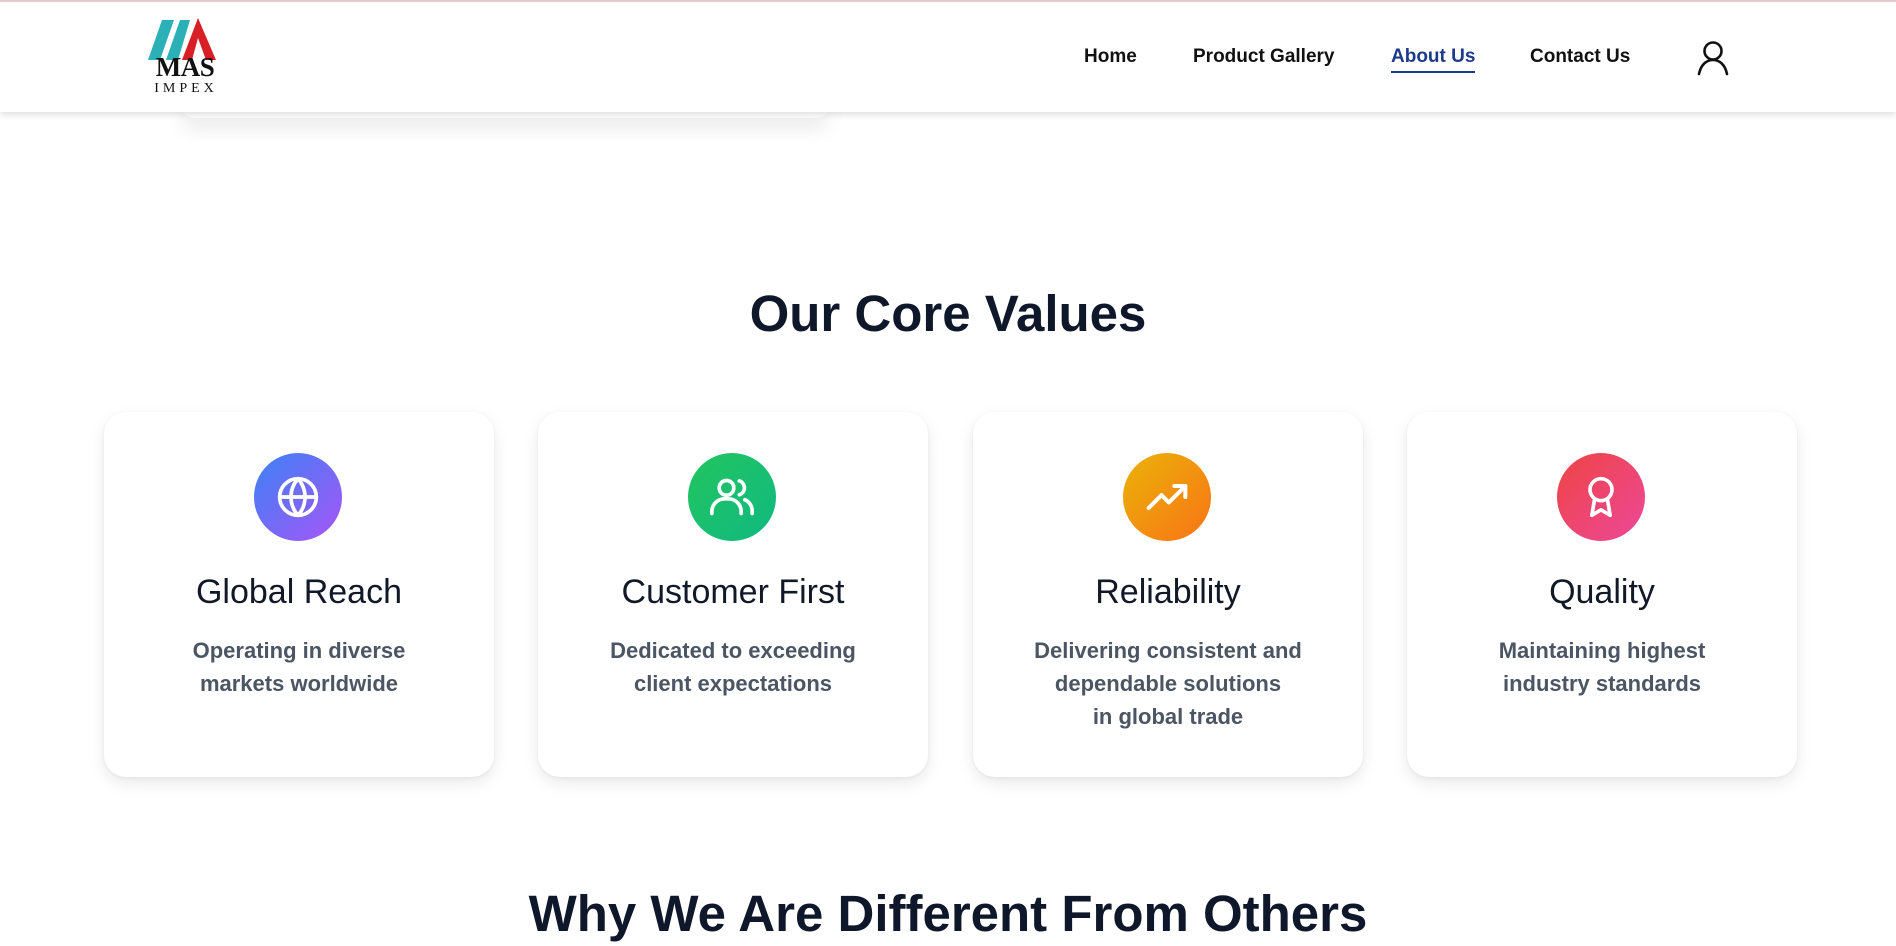 Image resolution: width=1896 pixels, height=946 pixels. I want to click on brand-name: MAS, so click(185, 67).